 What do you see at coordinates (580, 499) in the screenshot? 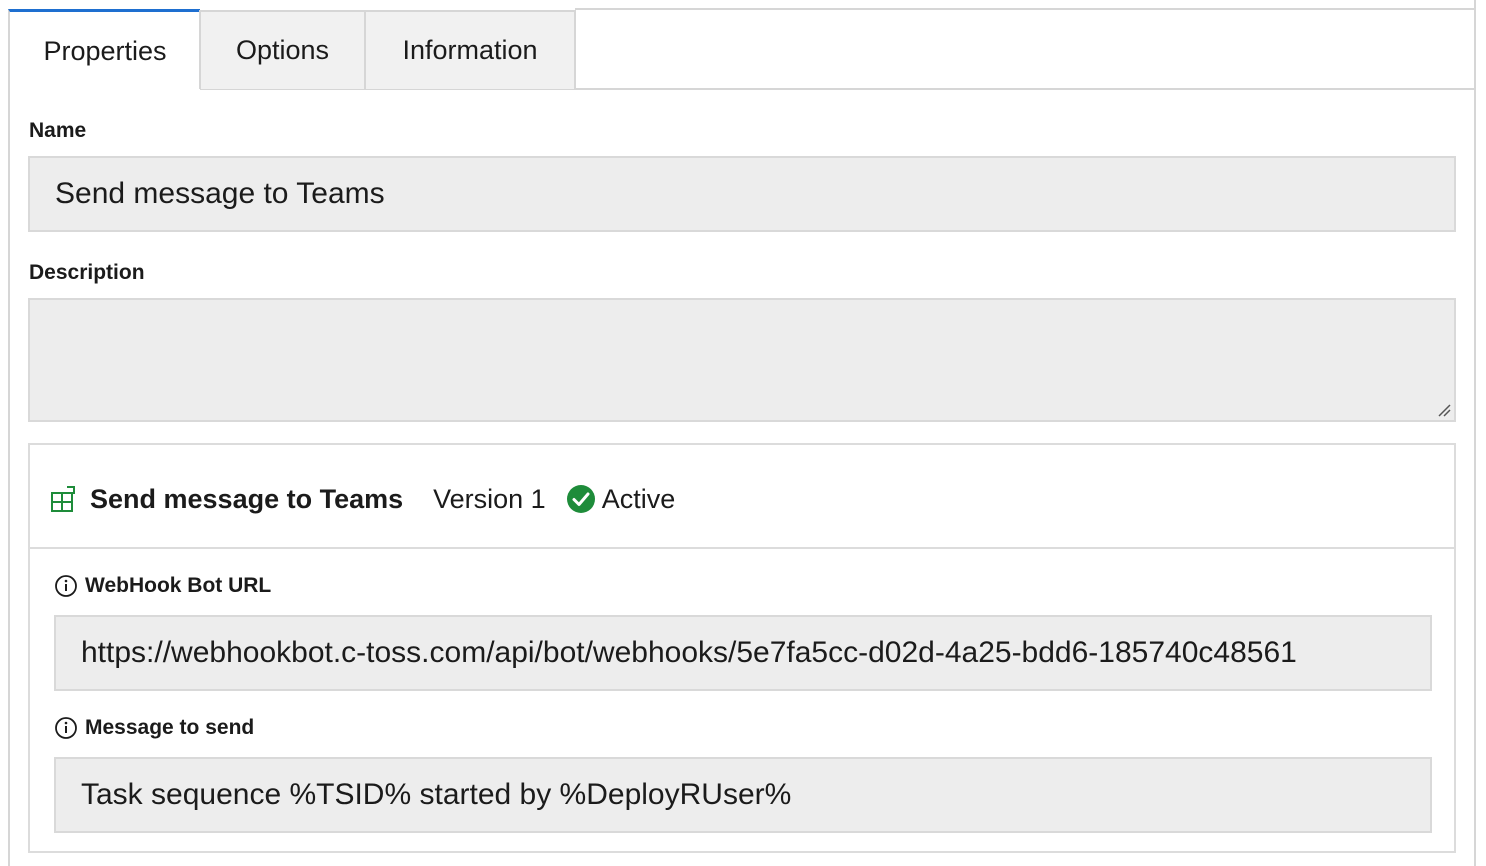
I see `check-circle-icon` at bounding box center [580, 499].